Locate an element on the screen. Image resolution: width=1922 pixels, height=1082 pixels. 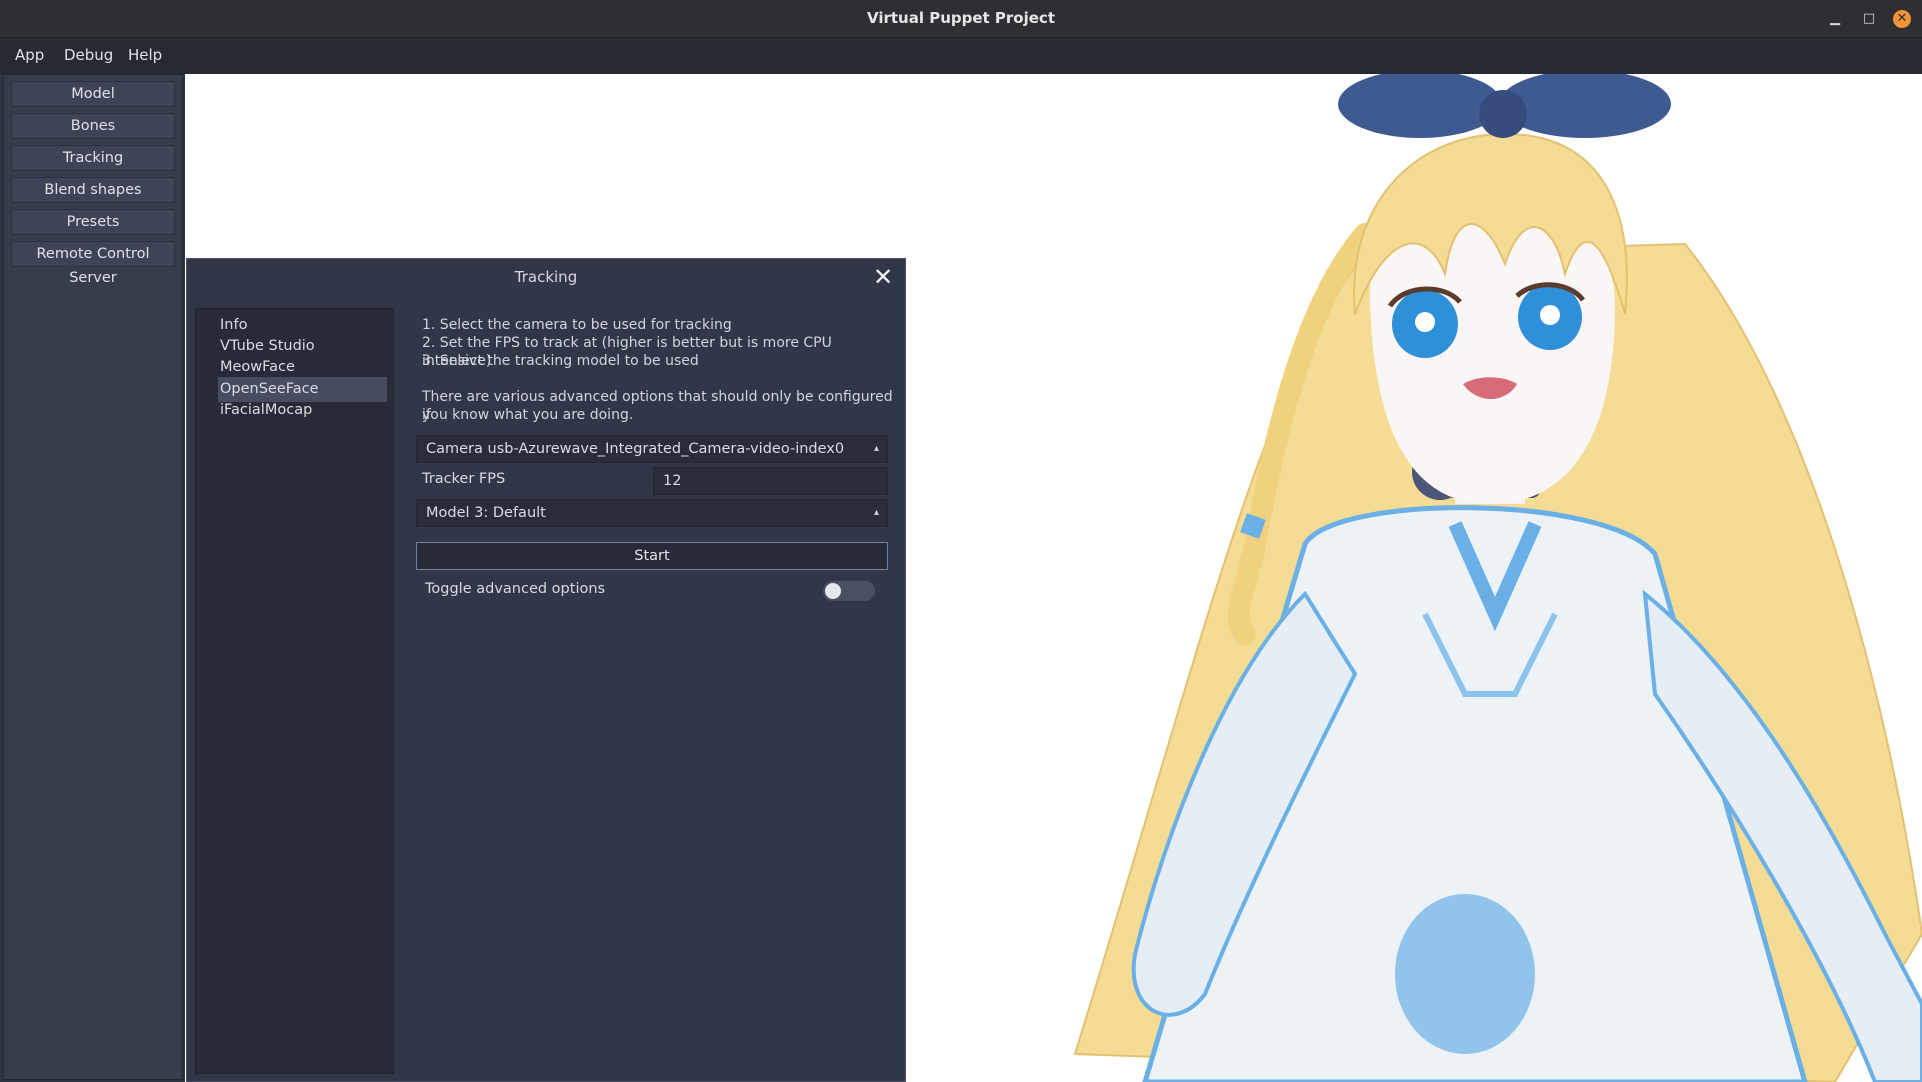
remote-control-server-button: Remote Control Server is located at coordinates (93, 263).